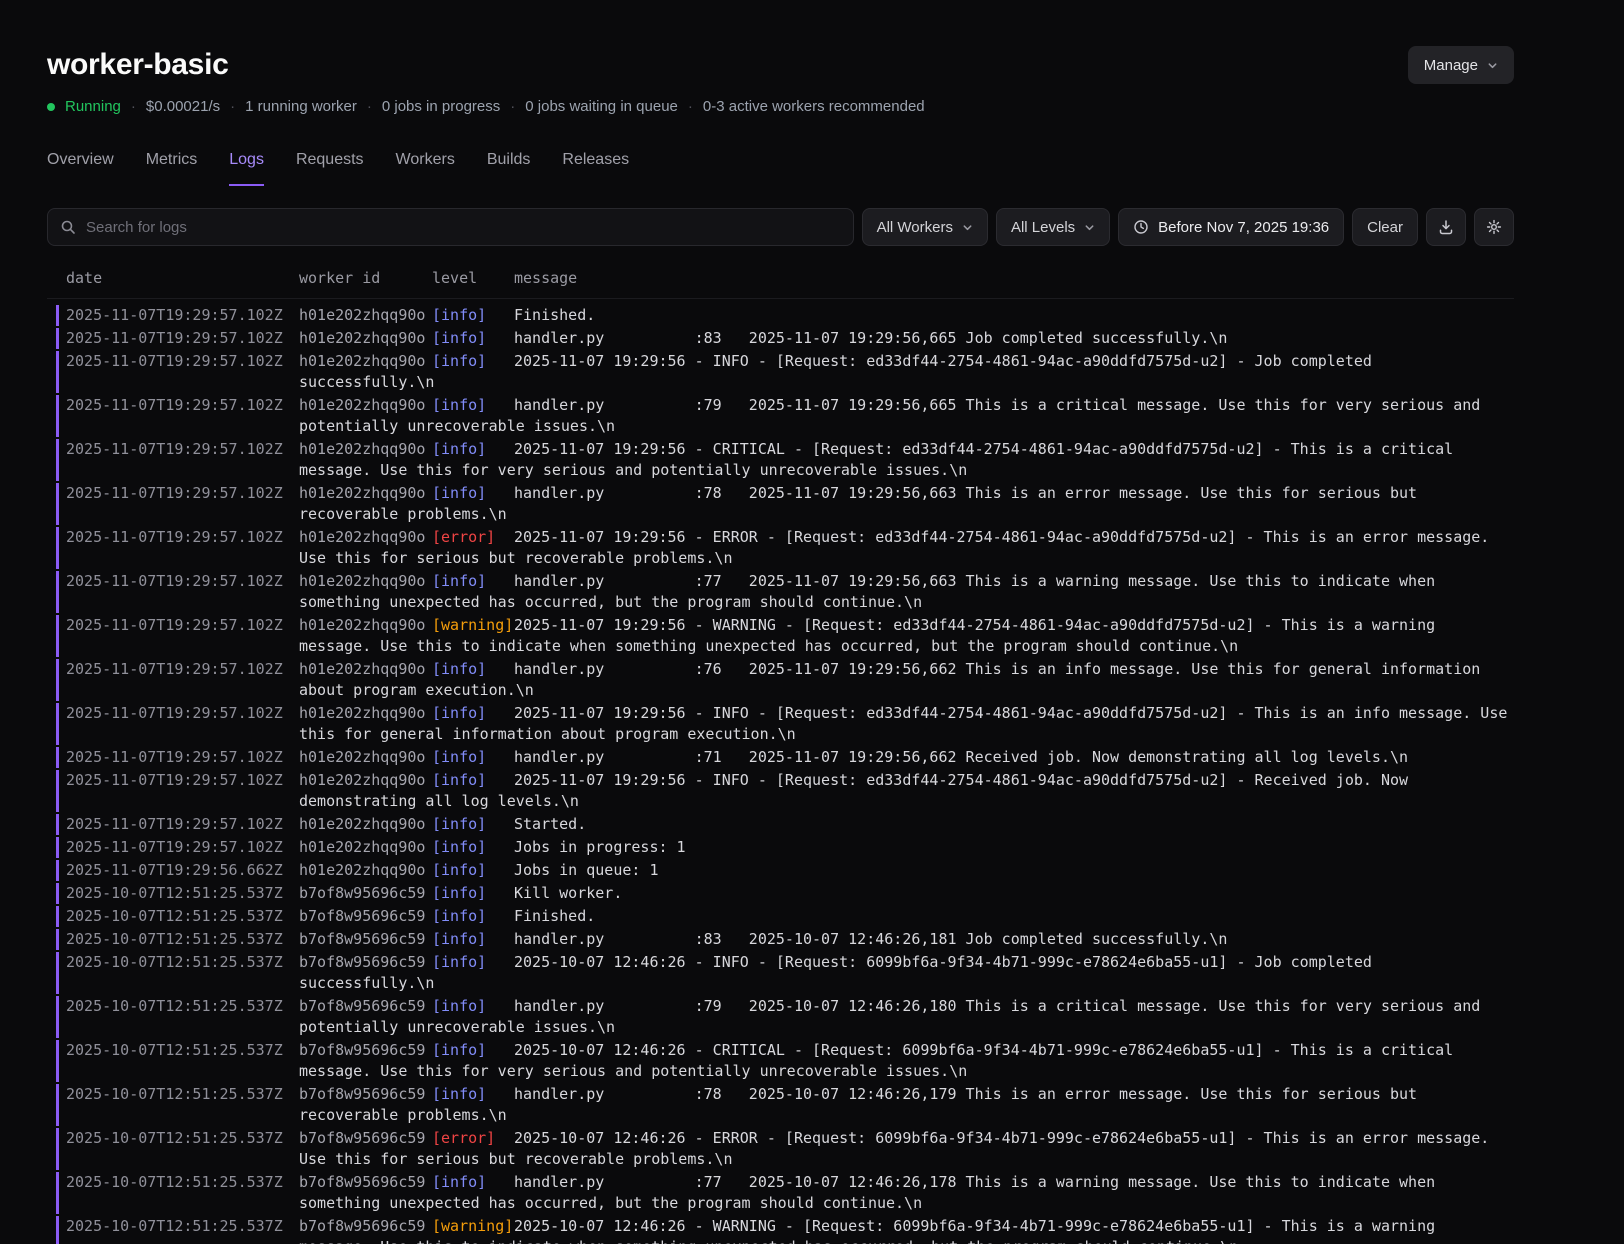 This screenshot has height=1244, width=1624. I want to click on tab-requests: Requests, so click(330, 168).